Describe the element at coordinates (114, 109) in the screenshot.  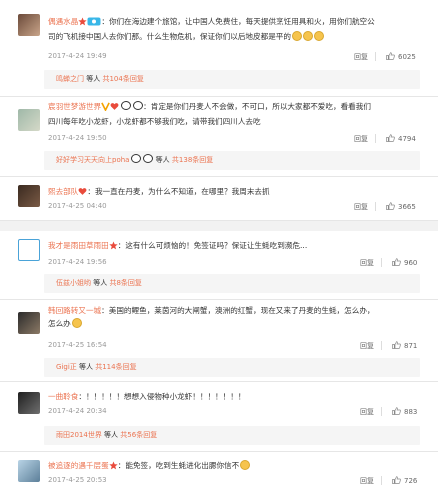
I see `heart-badge-icon` at that location.